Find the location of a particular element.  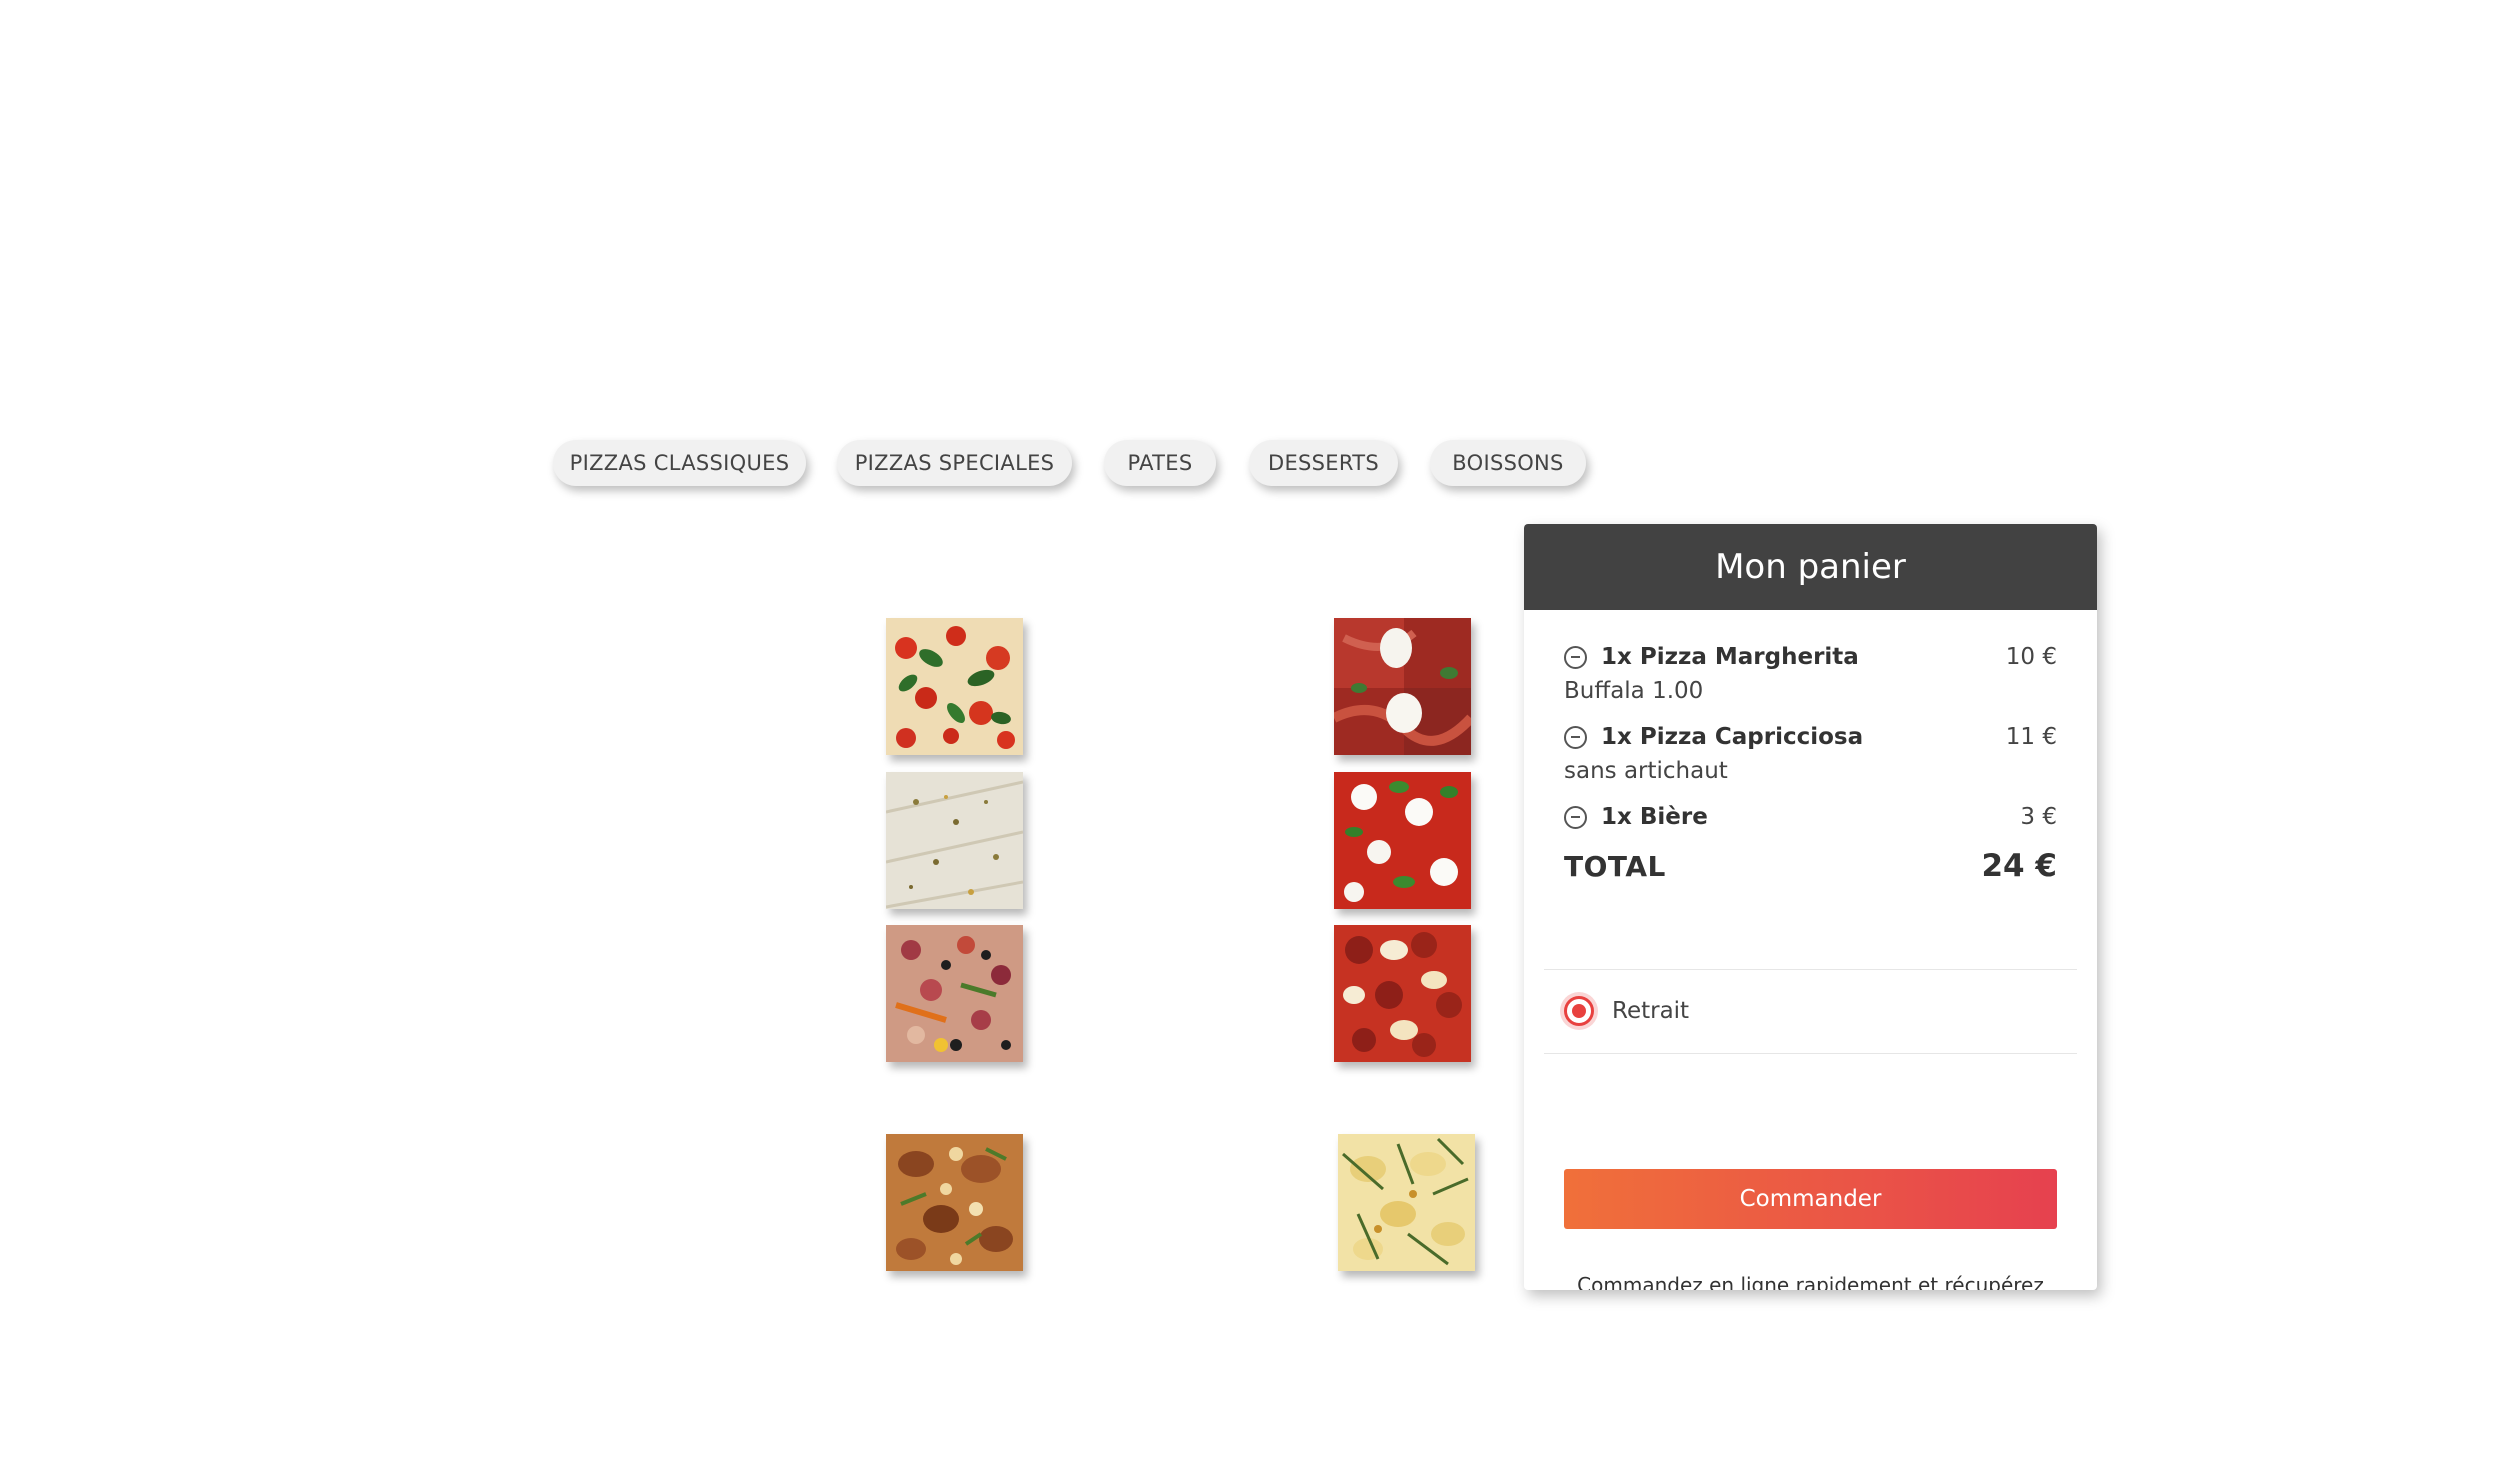

cart-item: 1x Pizza Margherita 10 € Buffala 1.00 is located at coordinates (1810, 674).